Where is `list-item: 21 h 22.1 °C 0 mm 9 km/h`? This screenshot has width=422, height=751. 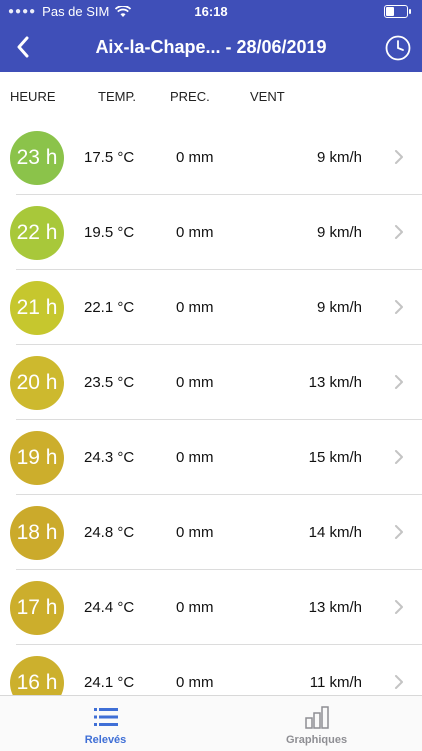 list-item: 21 h 22.1 °C 0 mm 9 km/h is located at coordinates (211, 307).